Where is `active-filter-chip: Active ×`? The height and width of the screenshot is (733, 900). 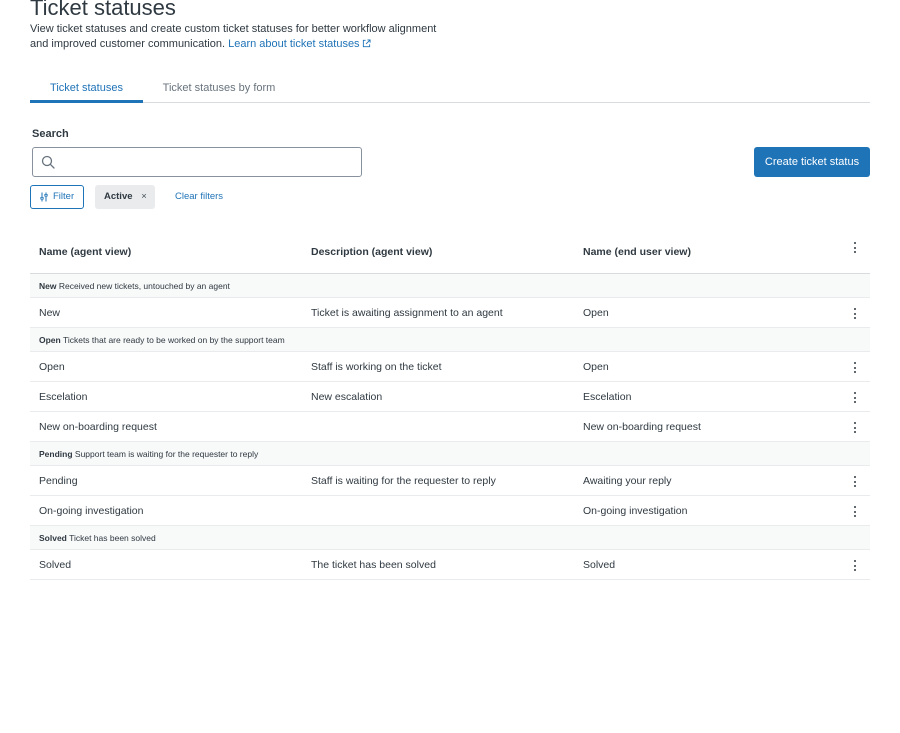
active-filter-chip: Active × is located at coordinates (125, 197).